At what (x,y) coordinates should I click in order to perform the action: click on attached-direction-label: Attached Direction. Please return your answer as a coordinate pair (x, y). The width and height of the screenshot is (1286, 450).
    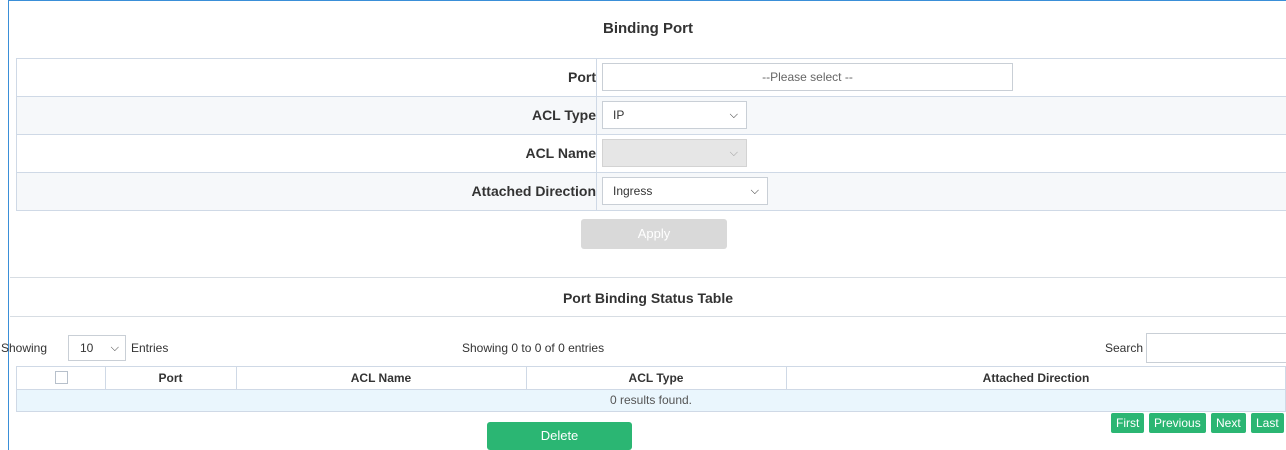
    Looking at the image, I should click on (307, 191).